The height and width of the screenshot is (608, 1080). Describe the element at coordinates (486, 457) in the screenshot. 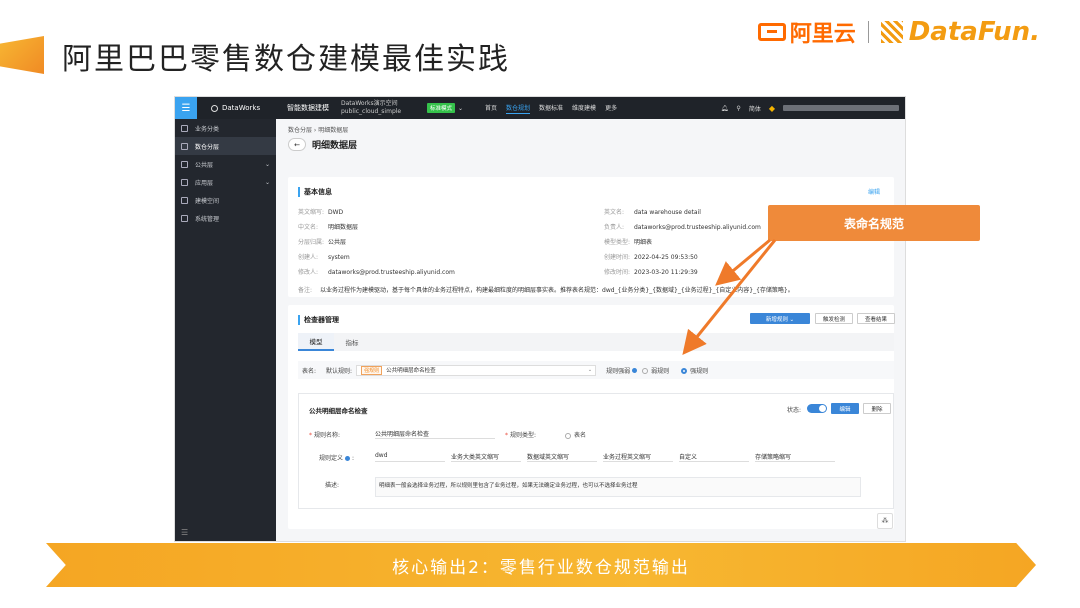

I see `rule-def-business-category: 业务大类英文缩写` at that location.